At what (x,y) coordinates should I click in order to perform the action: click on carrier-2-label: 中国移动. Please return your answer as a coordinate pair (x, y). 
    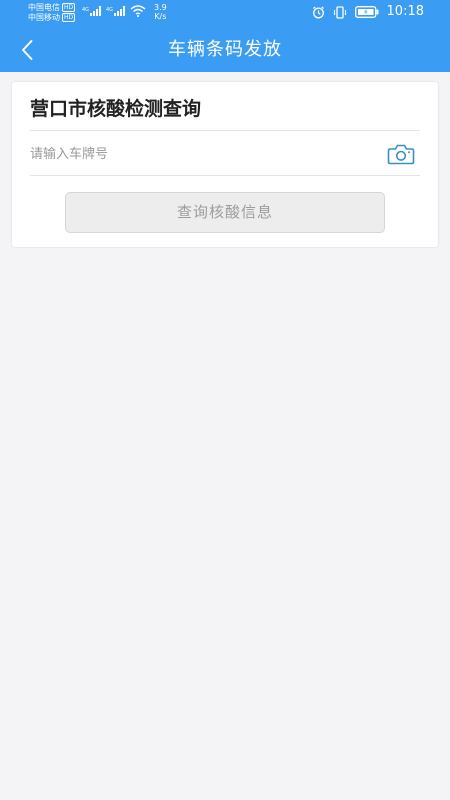
    Looking at the image, I should click on (44, 17).